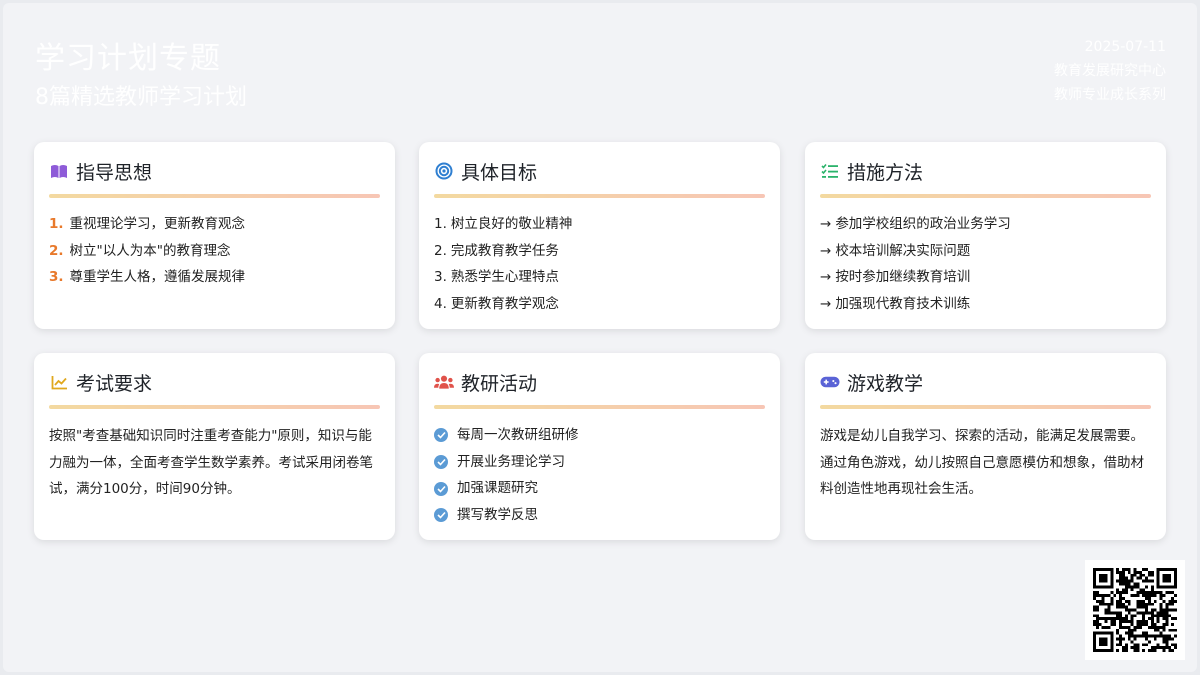 This screenshot has height=675, width=1200. I want to click on list-item: 3. 熟悉学生心理特点, so click(496, 277).